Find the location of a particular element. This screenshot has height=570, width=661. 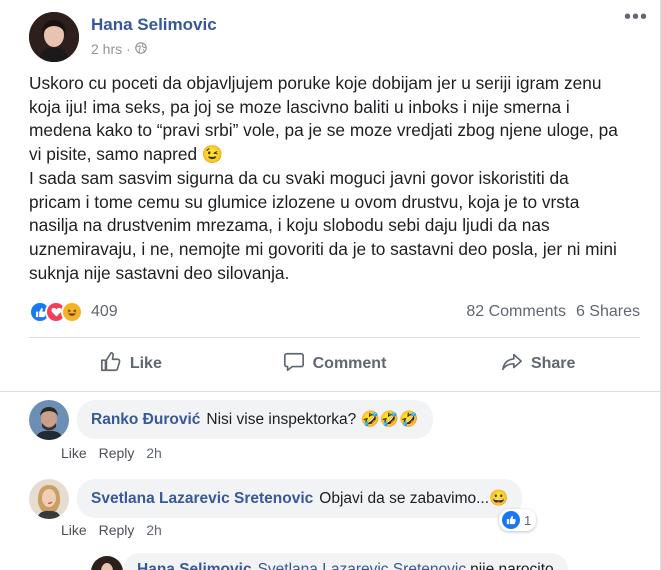

globe-icon is located at coordinates (140, 49).